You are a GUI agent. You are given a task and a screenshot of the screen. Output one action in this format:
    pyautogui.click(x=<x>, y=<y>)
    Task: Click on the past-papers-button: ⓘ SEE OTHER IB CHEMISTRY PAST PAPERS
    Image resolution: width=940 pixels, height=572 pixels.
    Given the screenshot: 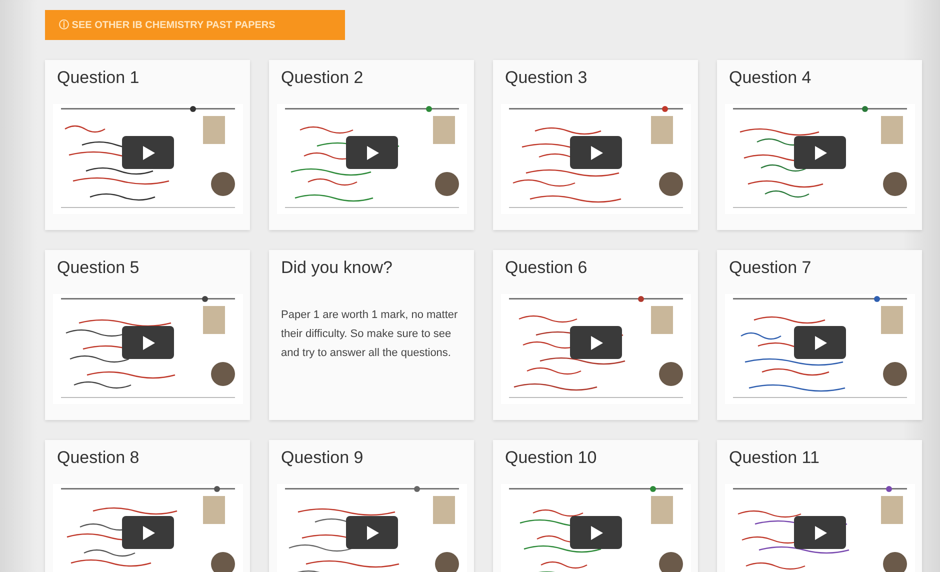 What is the action you would take?
    pyautogui.click(x=195, y=25)
    